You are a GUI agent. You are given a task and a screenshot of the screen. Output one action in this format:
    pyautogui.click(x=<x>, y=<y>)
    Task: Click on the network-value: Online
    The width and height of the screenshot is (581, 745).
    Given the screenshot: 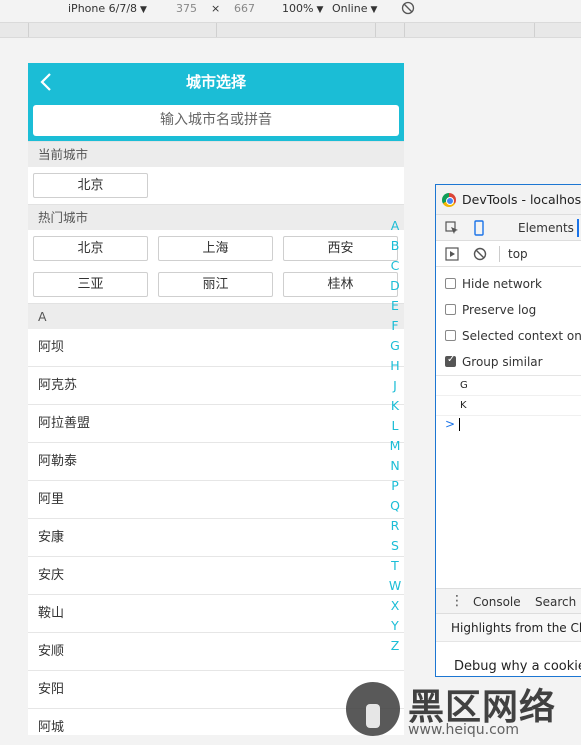 What is the action you would take?
    pyautogui.click(x=350, y=8)
    